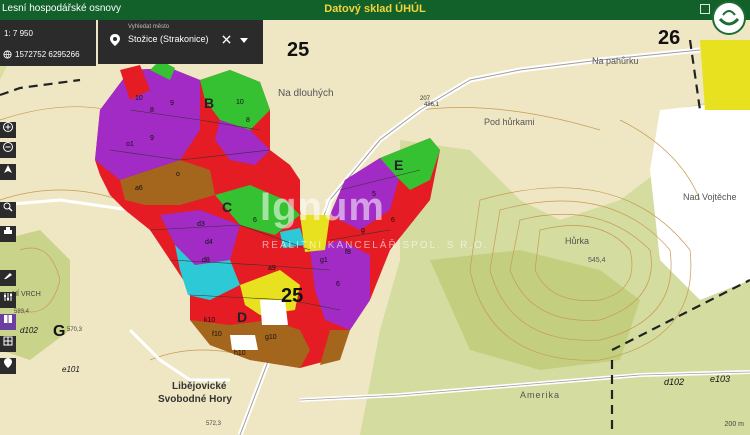  Describe the element at coordinates (8, 230) in the screenshot. I see `printer-icon` at that location.